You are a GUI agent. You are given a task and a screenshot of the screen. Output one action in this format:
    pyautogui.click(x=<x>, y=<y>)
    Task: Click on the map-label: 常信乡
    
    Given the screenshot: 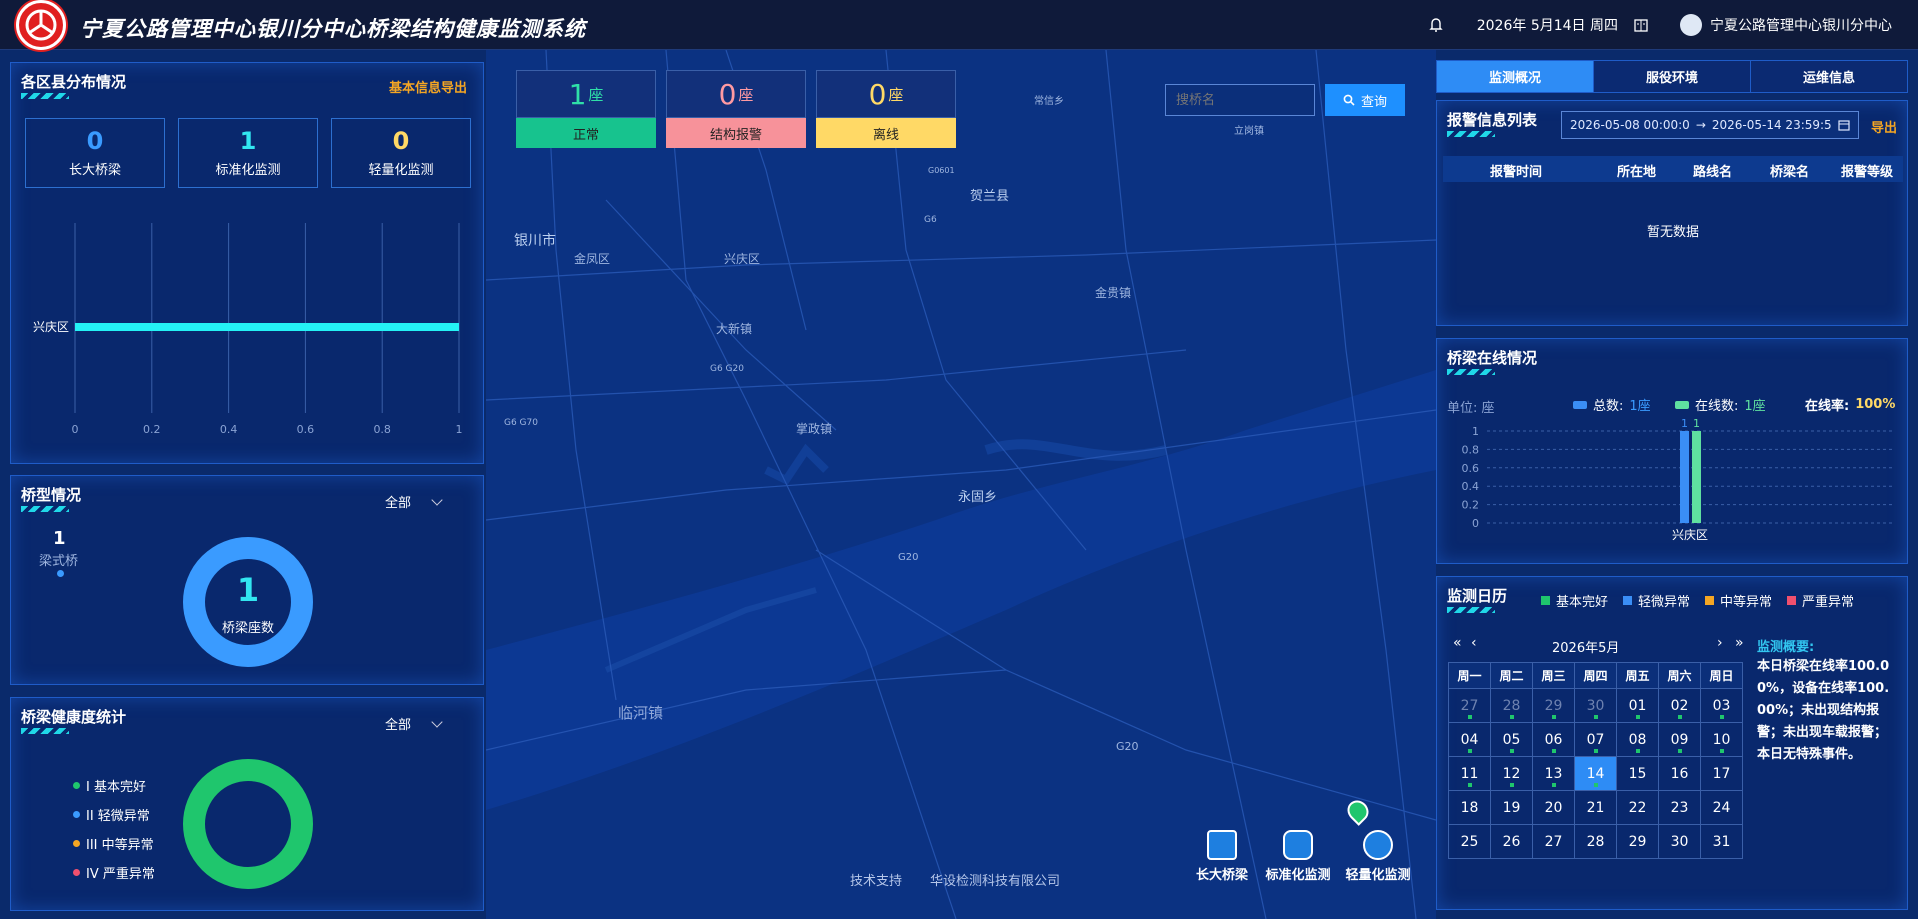 What is the action you would take?
    pyautogui.click(x=1049, y=101)
    